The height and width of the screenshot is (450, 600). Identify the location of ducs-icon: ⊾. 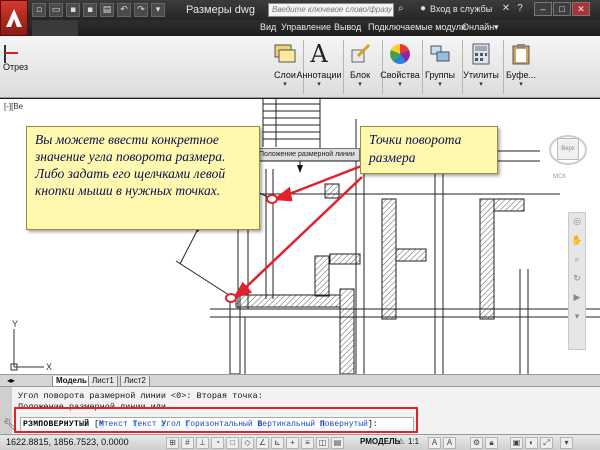
(277, 443).